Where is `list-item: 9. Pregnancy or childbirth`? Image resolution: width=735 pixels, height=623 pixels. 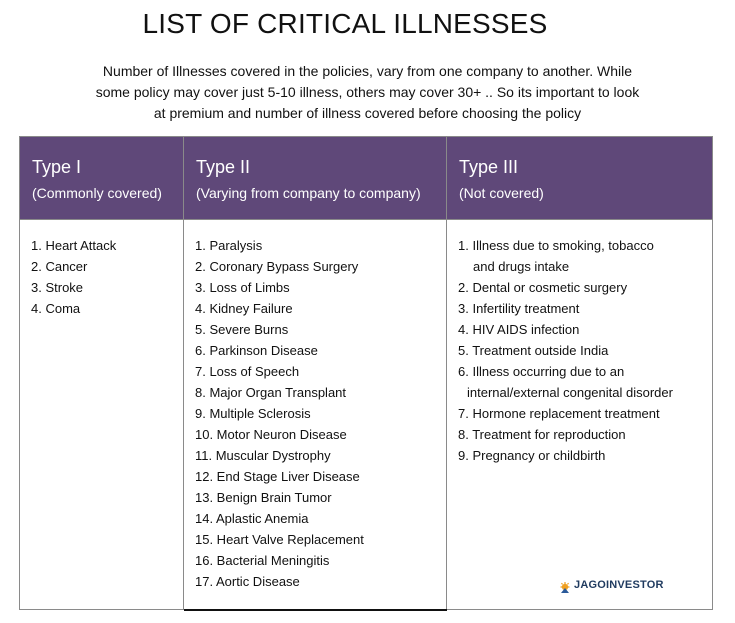
list-item: 9. Pregnancy or childbirth is located at coordinates (532, 455).